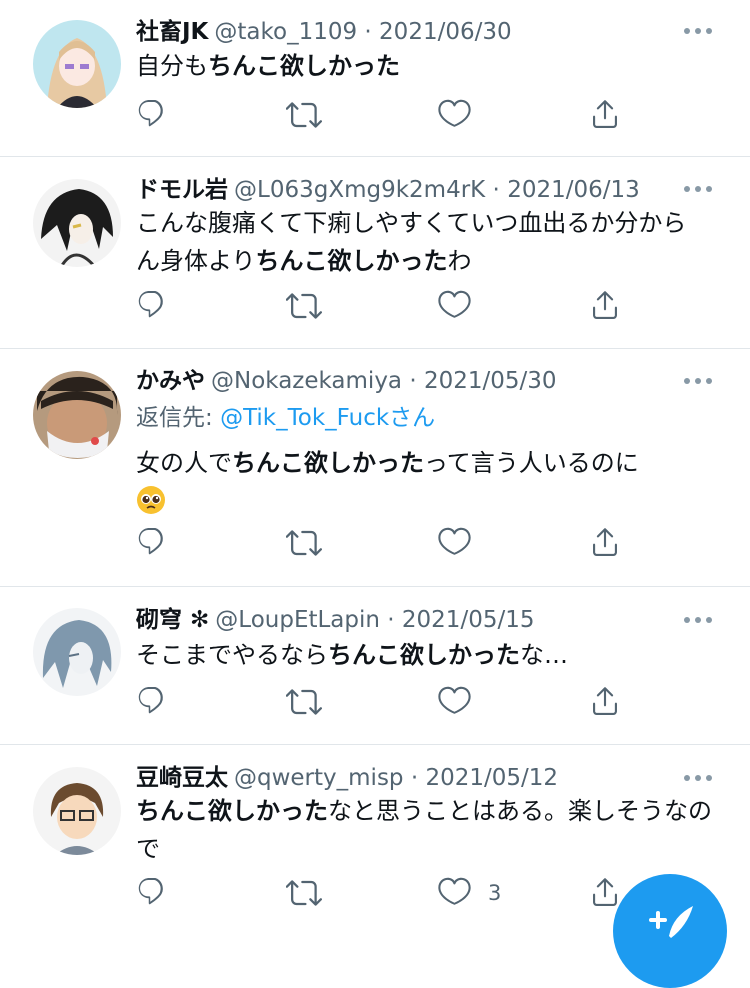  Describe the element at coordinates (232, 655) in the screenshot. I see `text-part: そこまでやるなら` at that location.